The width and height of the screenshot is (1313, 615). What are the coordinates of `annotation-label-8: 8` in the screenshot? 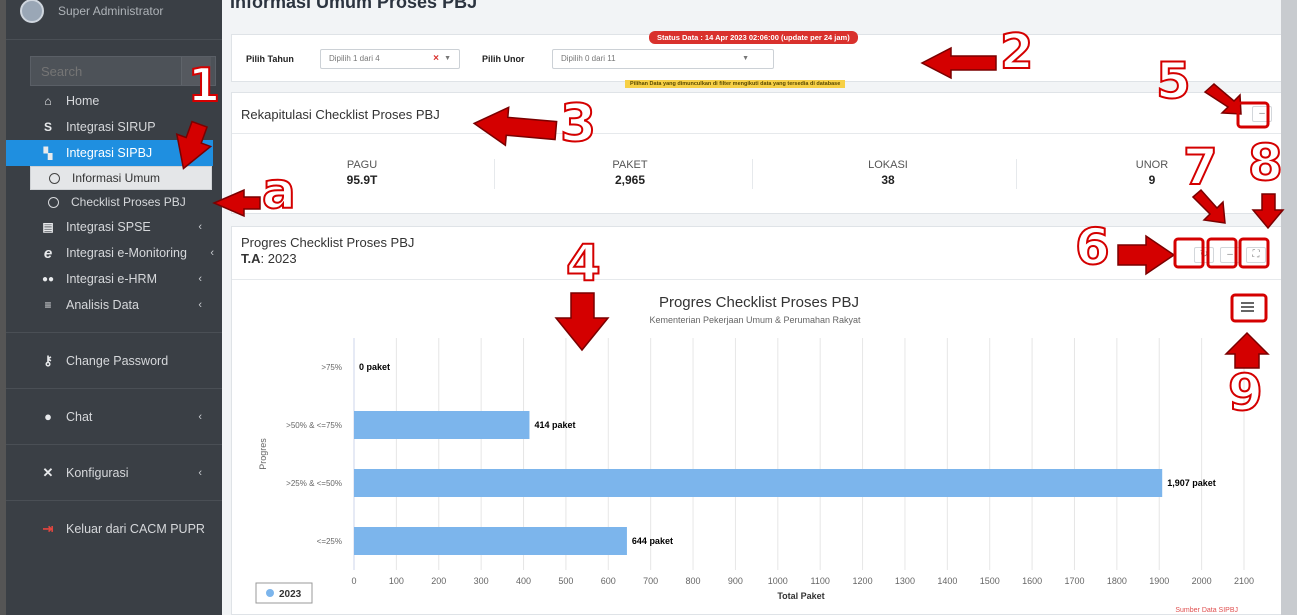 It's located at (1265, 163).